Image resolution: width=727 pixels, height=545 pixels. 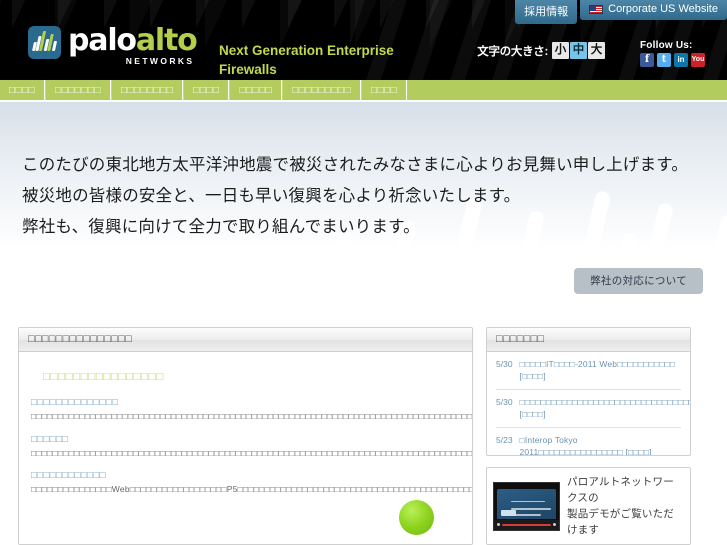 I want to click on nav-item-4: □□□□, so click(x=206, y=90).